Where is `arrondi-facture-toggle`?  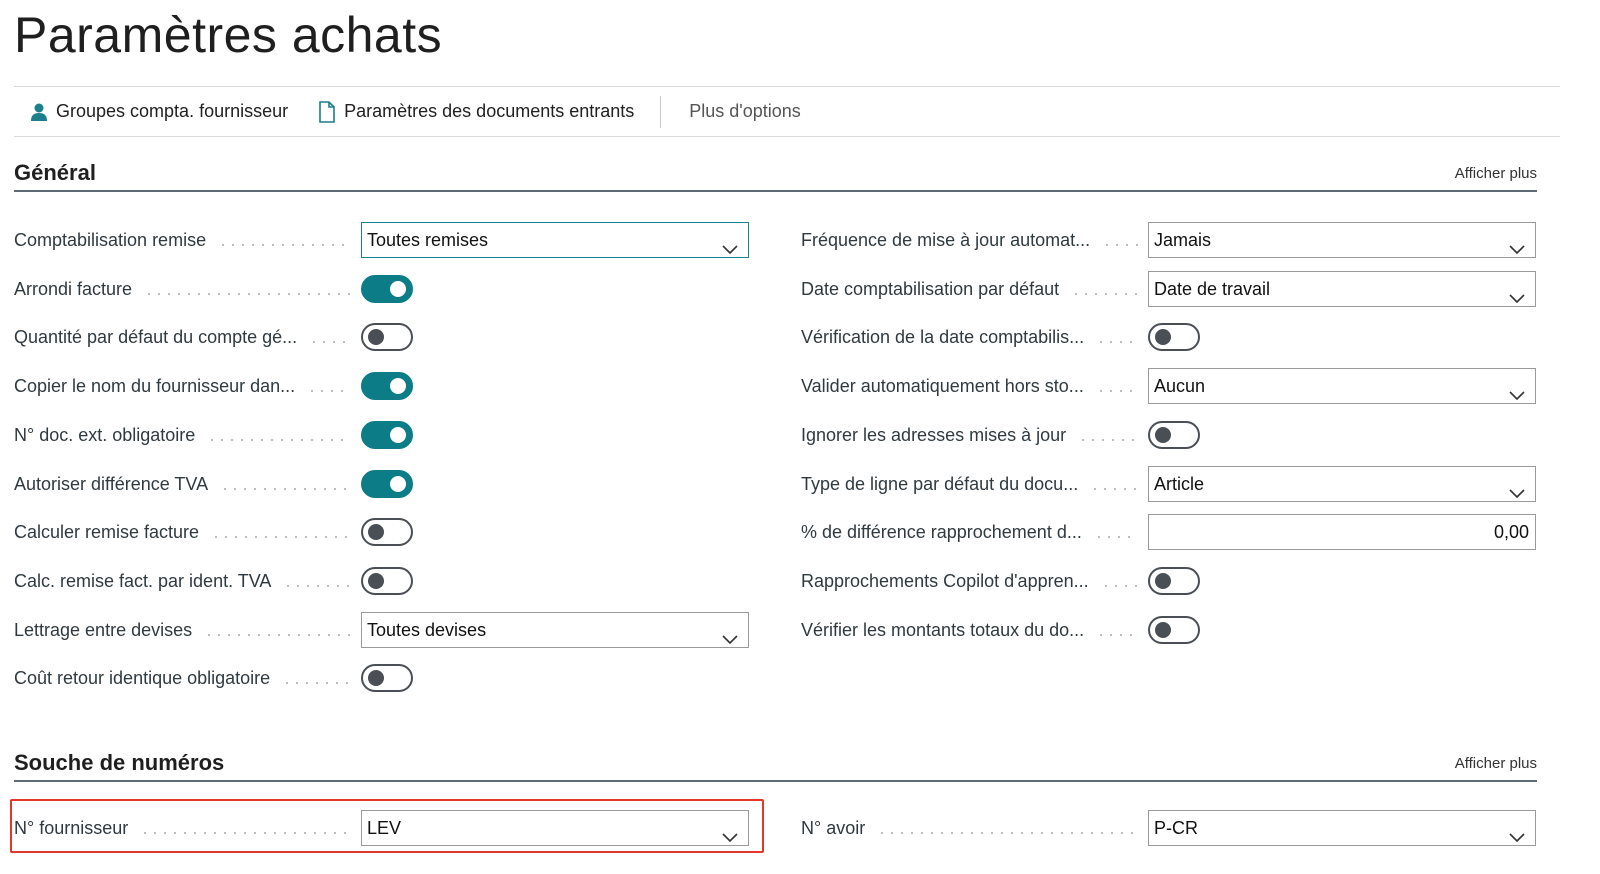
arrondi-facture-toggle is located at coordinates (387, 288).